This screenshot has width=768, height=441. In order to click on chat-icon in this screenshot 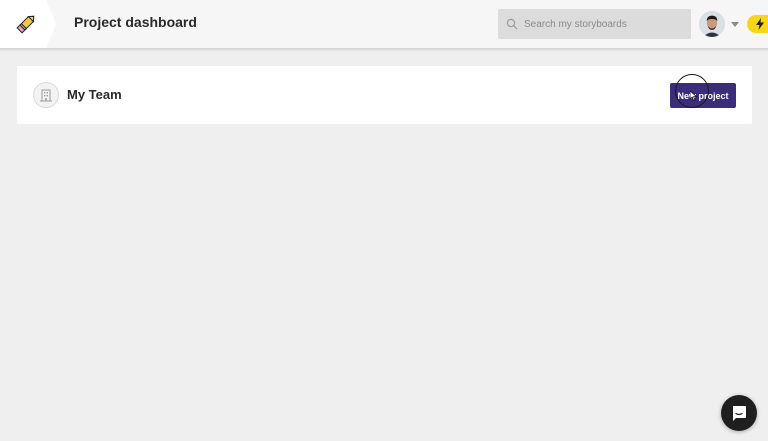, I will do `click(739, 413)`.